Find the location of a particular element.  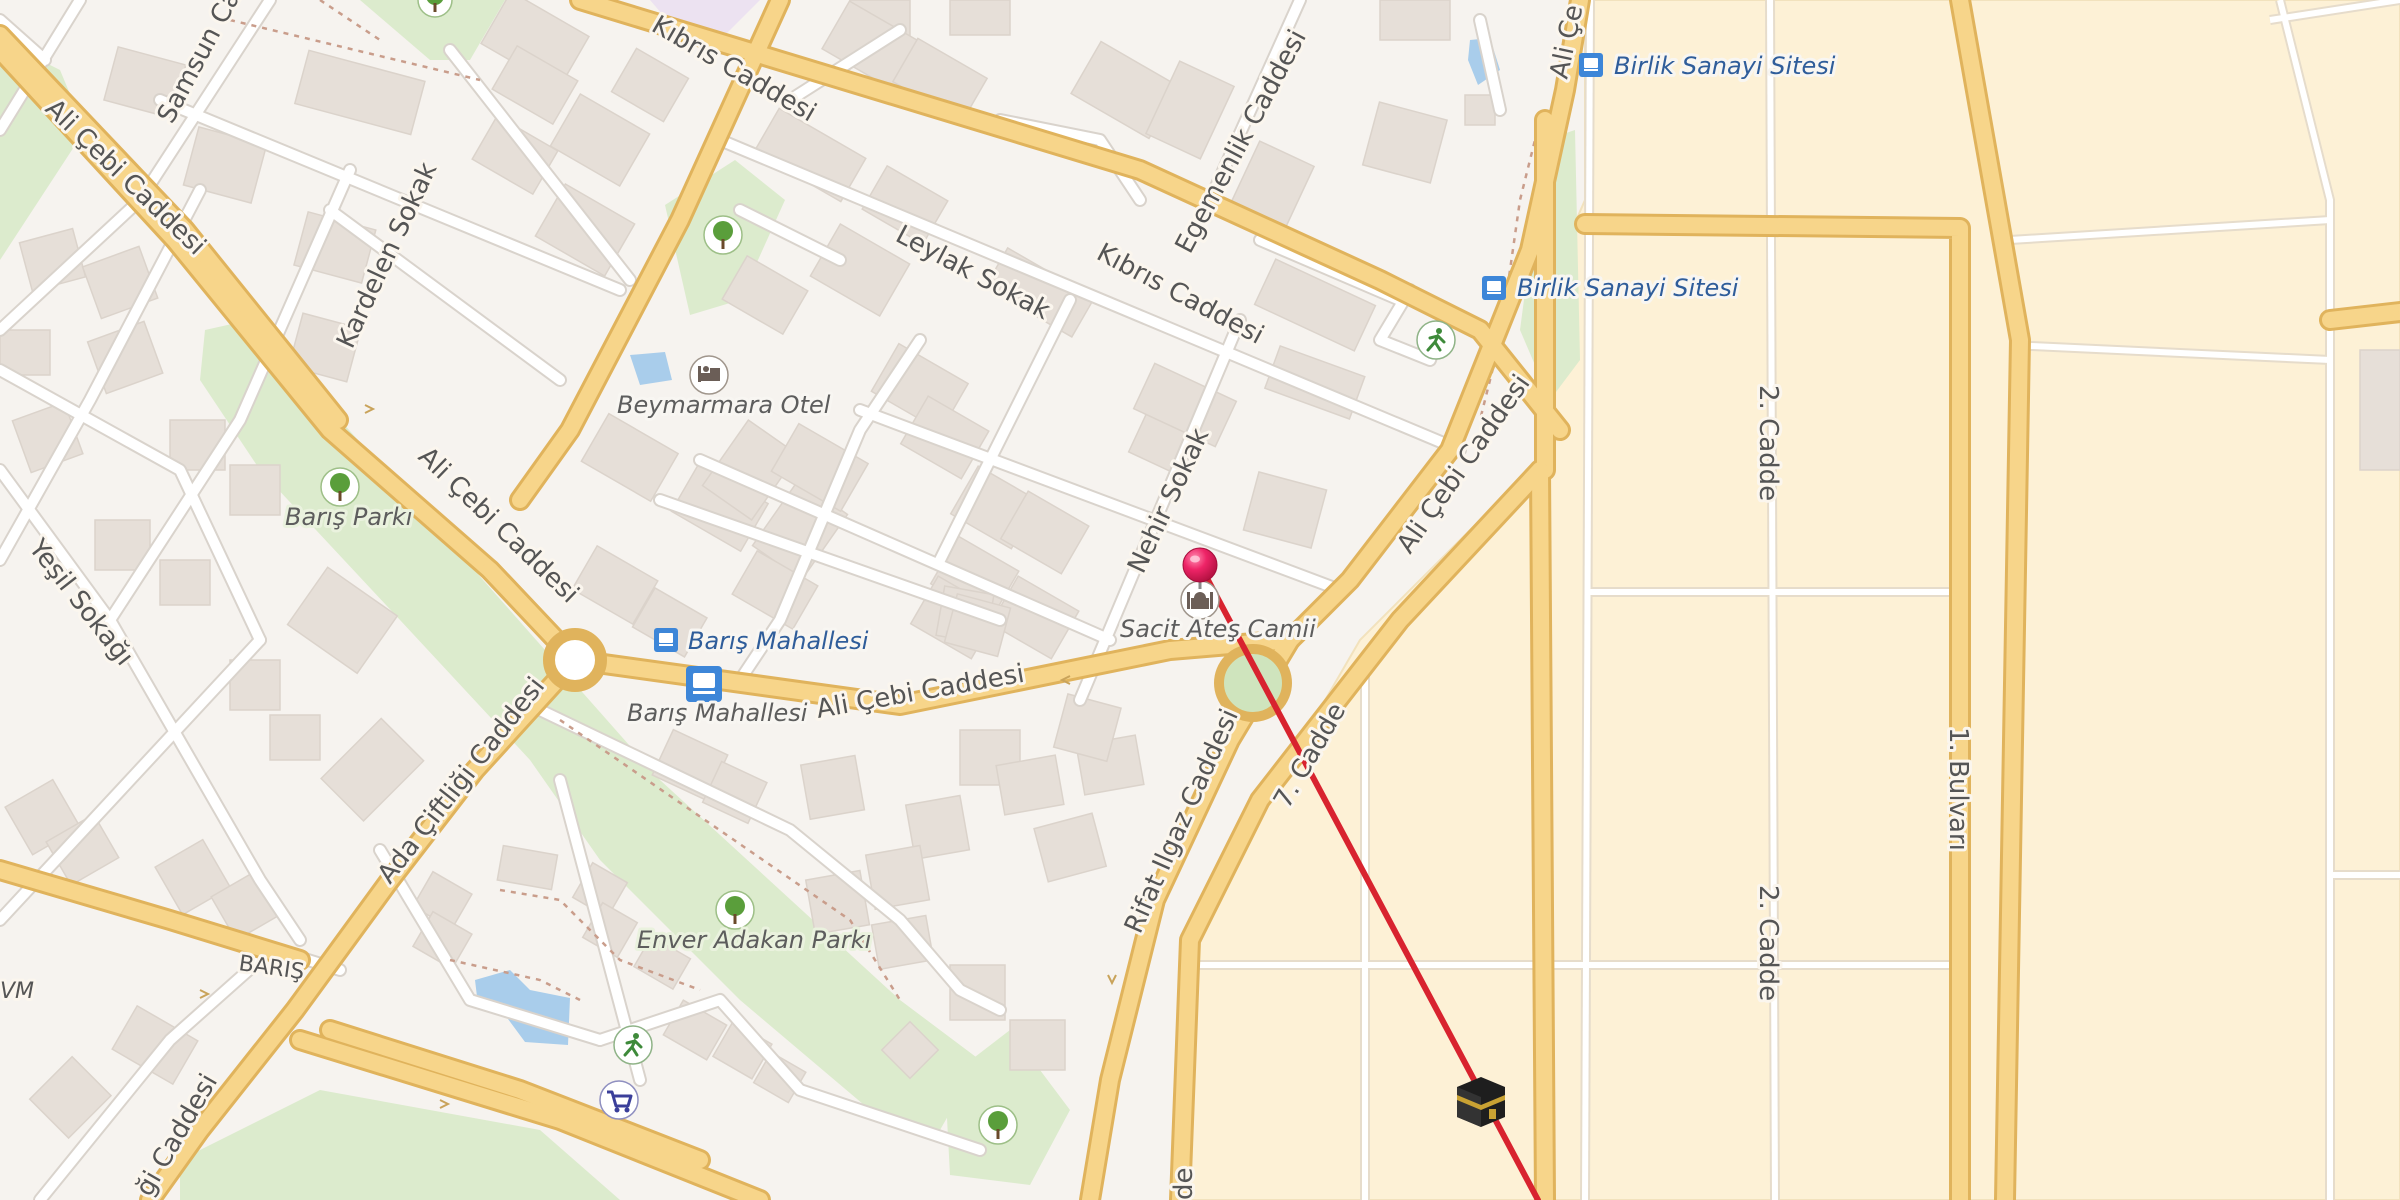

shopping-cart-icon is located at coordinates (619, 1100).